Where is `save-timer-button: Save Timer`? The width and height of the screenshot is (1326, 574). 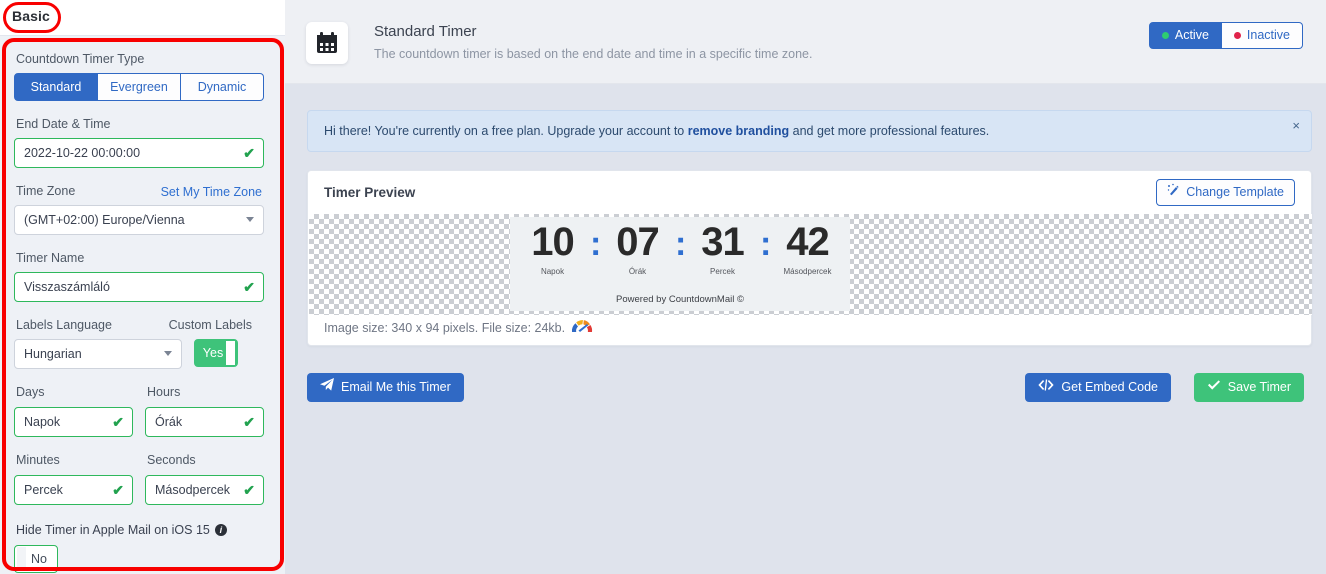
save-timer-button: Save Timer is located at coordinates (1248, 387).